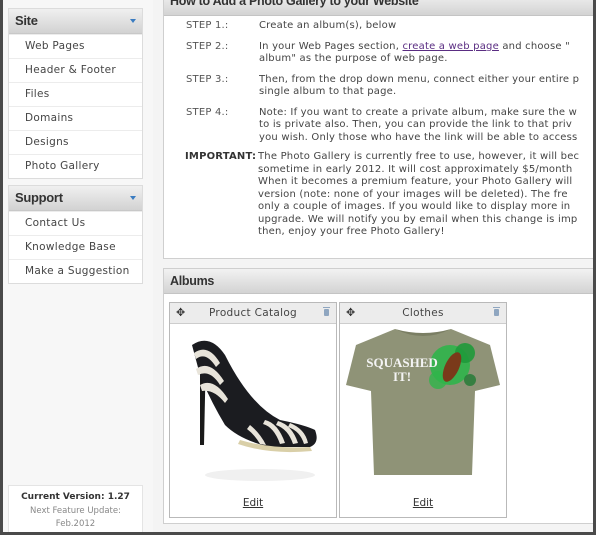 The image size is (596, 535). Describe the element at coordinates (450, 46) in the screenshot. I see `create-web-page-link: create a web page` at that location.